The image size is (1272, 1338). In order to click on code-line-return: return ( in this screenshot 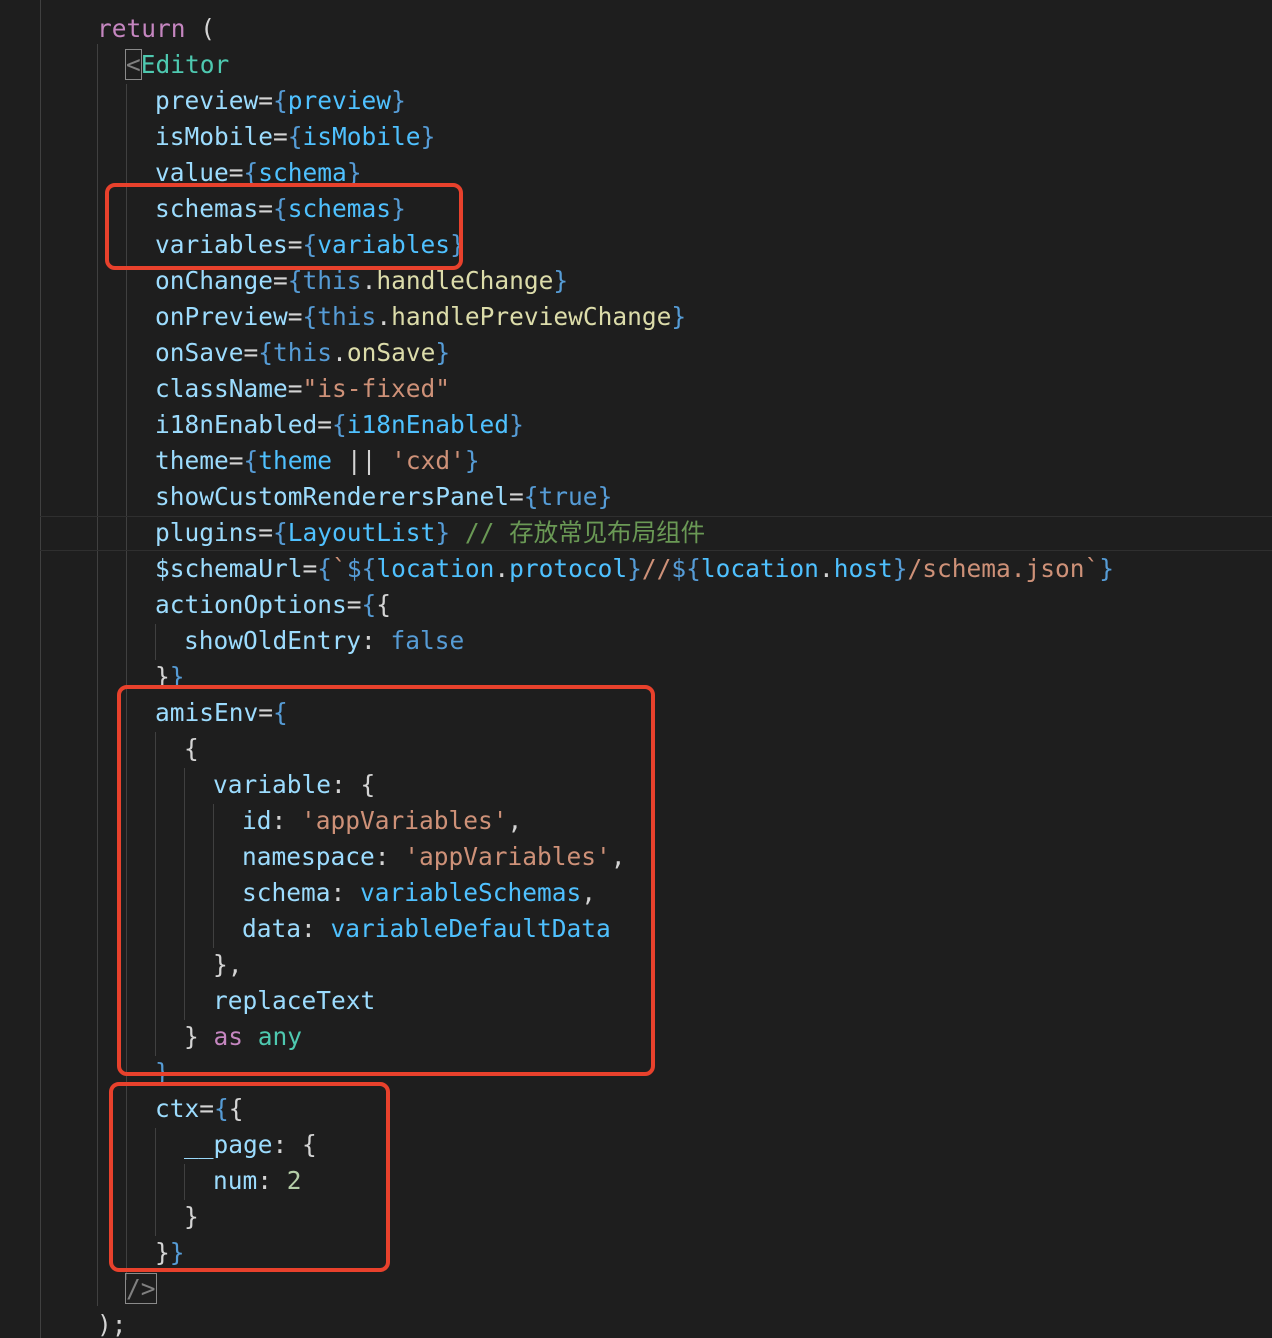, I will do `click(156, 29)`.